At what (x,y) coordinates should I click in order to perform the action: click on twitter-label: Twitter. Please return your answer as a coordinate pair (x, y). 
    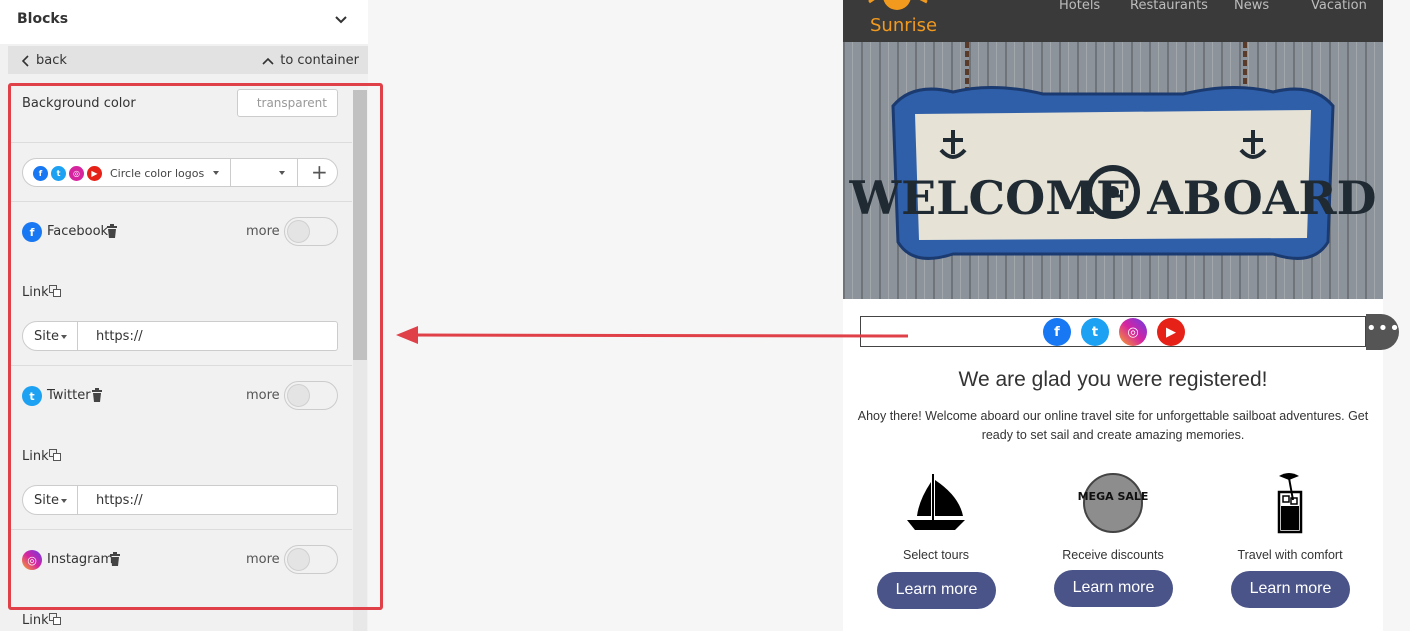
    Looking at the image, I should click on (69, 395).